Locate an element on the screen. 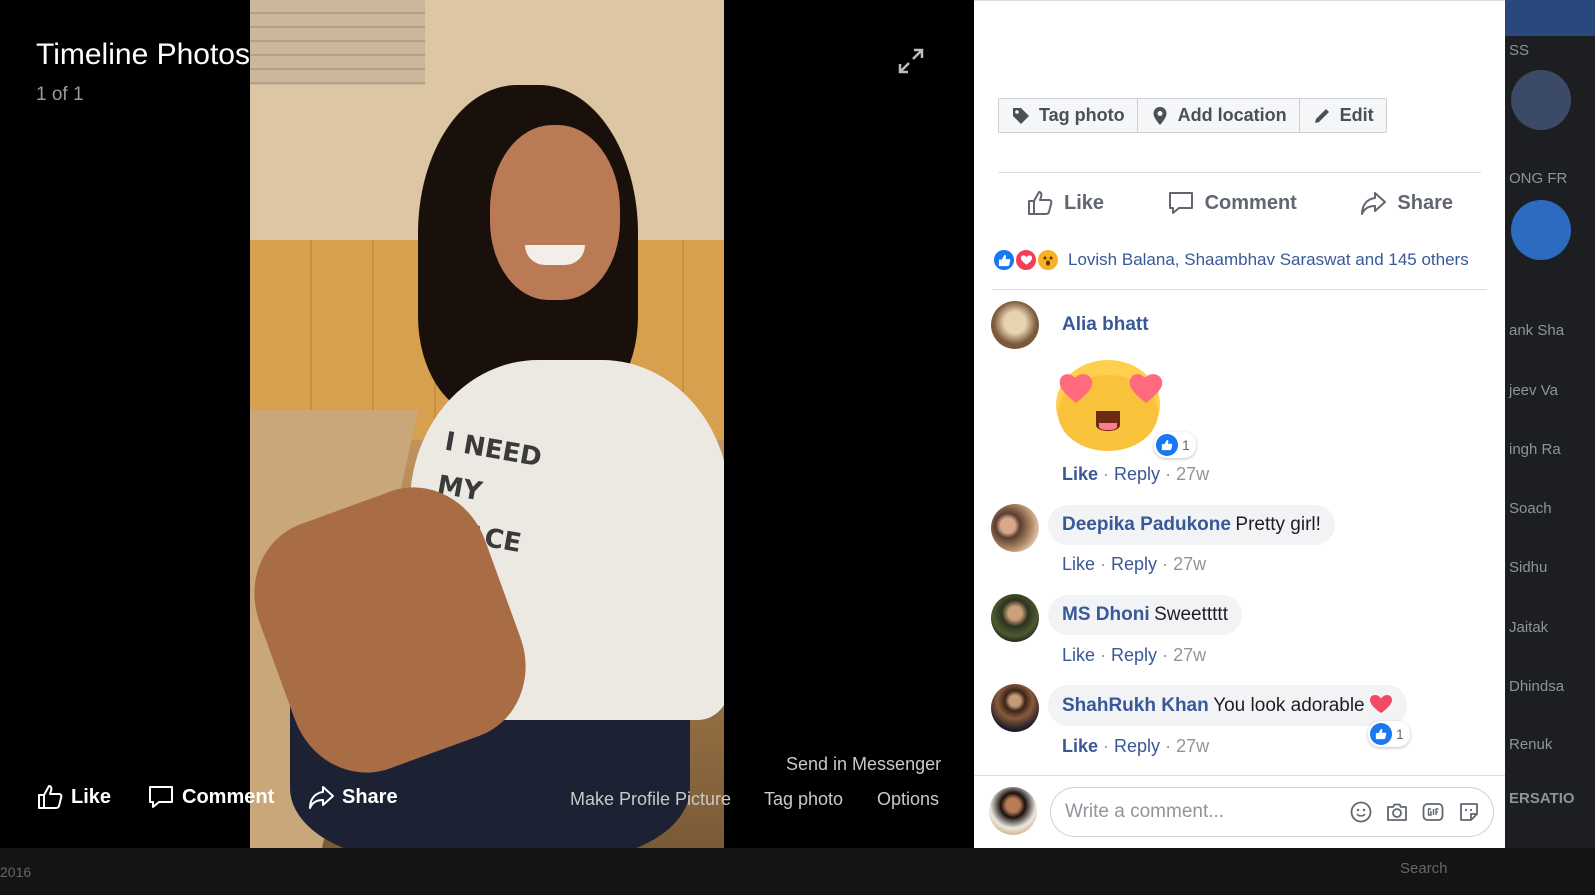 The width and height of the screenshot is (1595, 895). photo-face is located at coordinates (555, 212).